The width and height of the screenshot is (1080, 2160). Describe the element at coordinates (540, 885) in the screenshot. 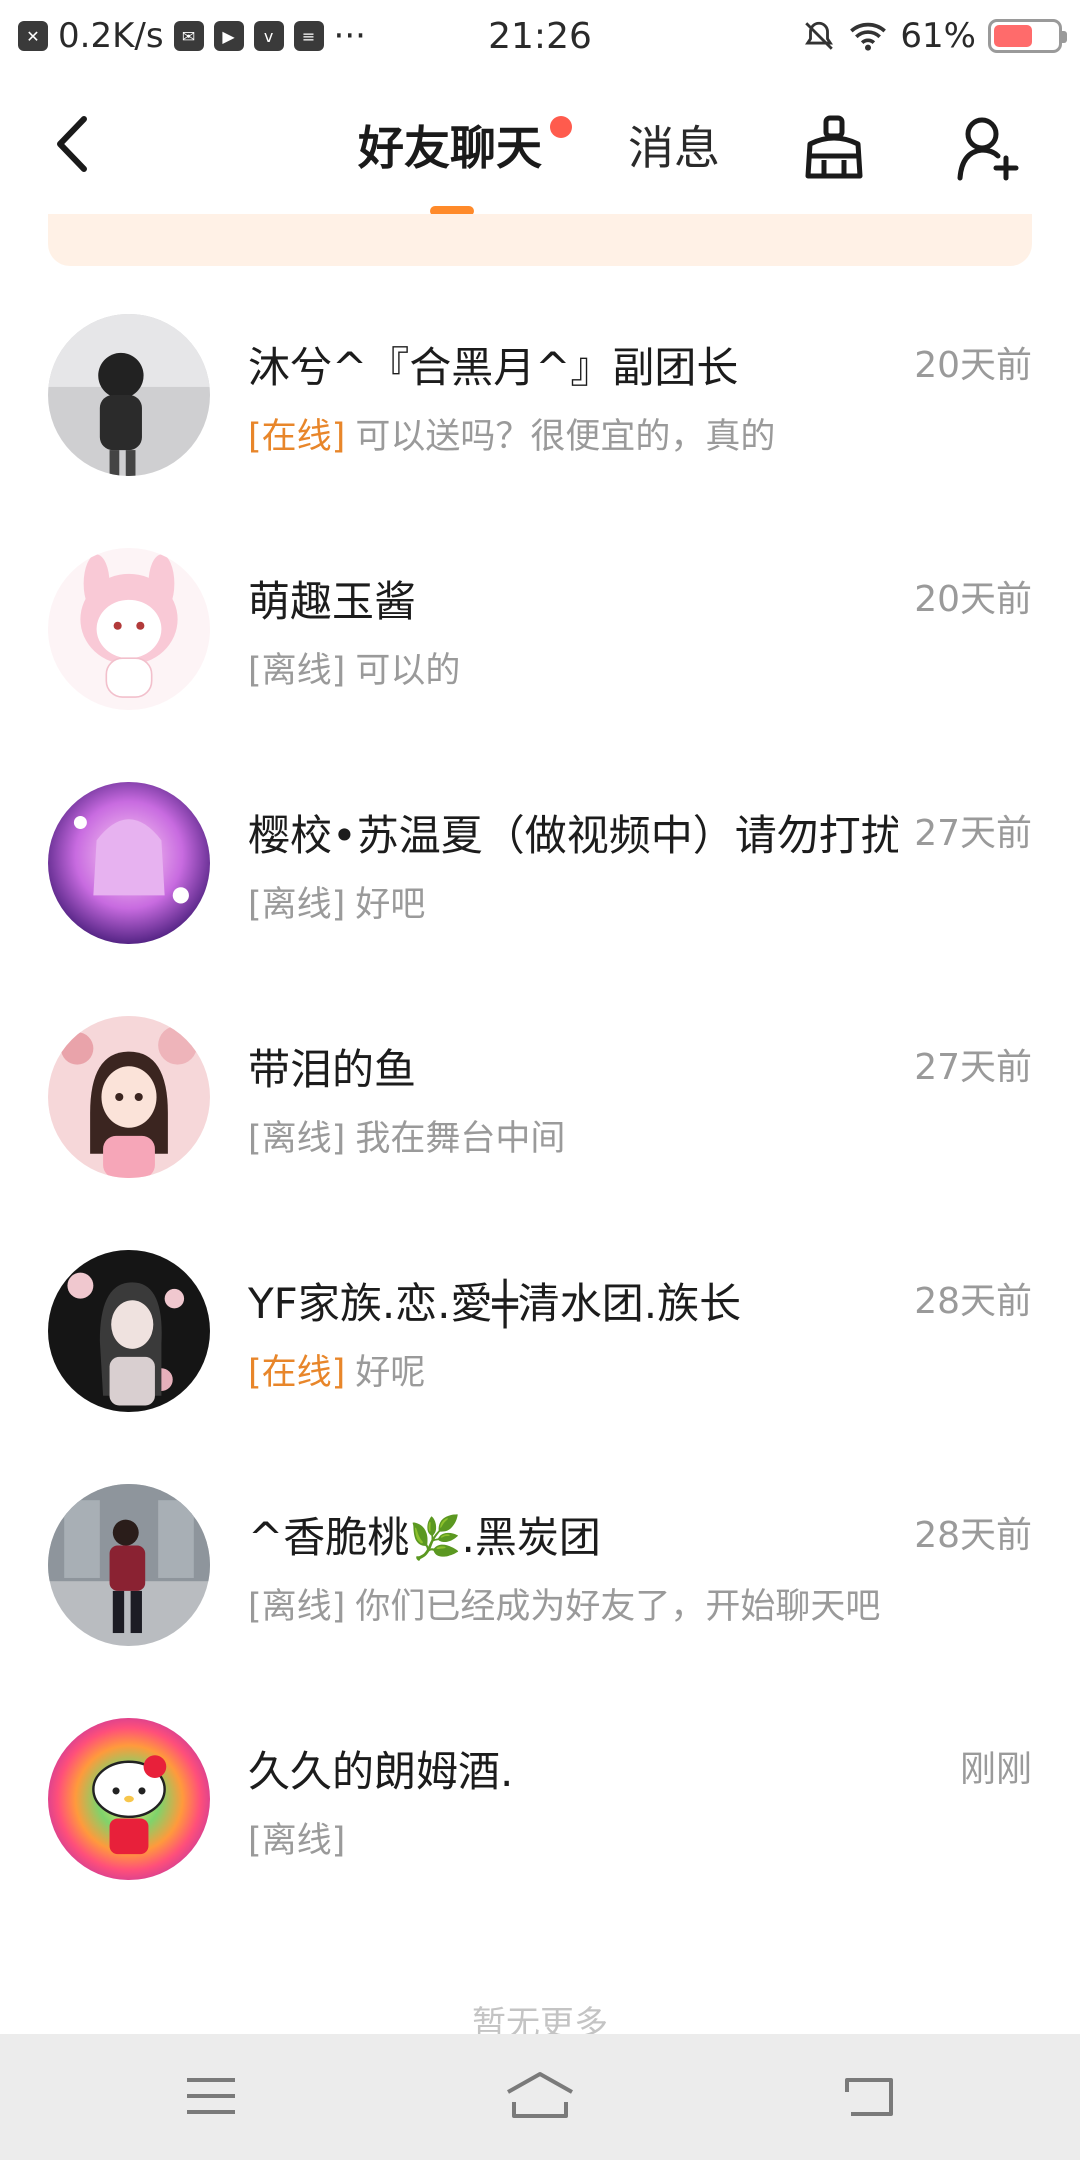

I see `friend-row: 樱校•苏温夏（做视频中）请勿打扰 27天前 [离线] 好吧` at that location.